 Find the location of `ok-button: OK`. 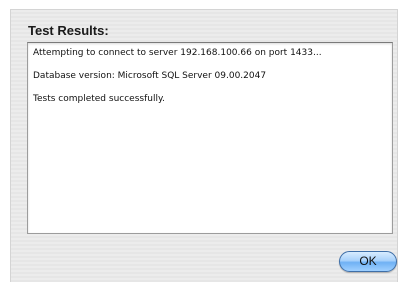

ok-button: OK is located at coordinates (368, 261).